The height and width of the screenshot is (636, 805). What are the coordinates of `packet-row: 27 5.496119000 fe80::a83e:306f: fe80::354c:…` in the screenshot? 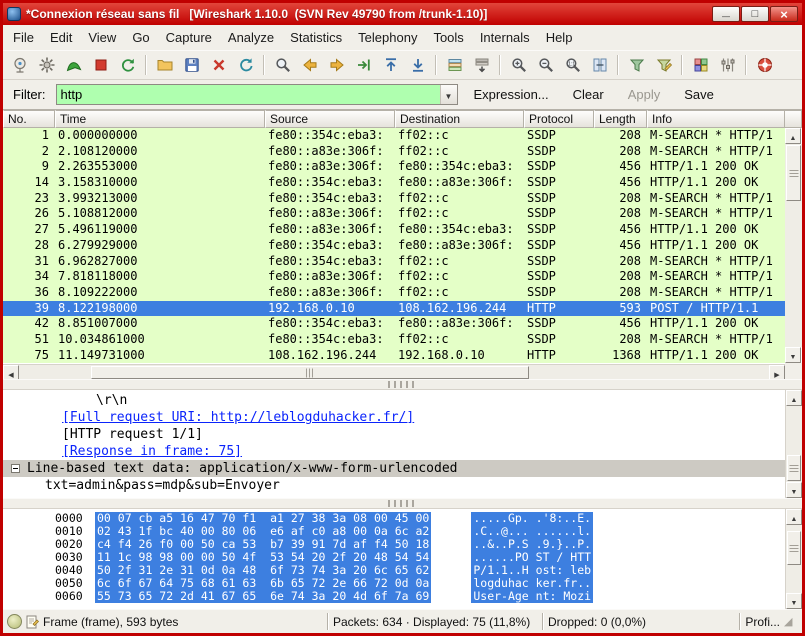 It's located at (394, 230).